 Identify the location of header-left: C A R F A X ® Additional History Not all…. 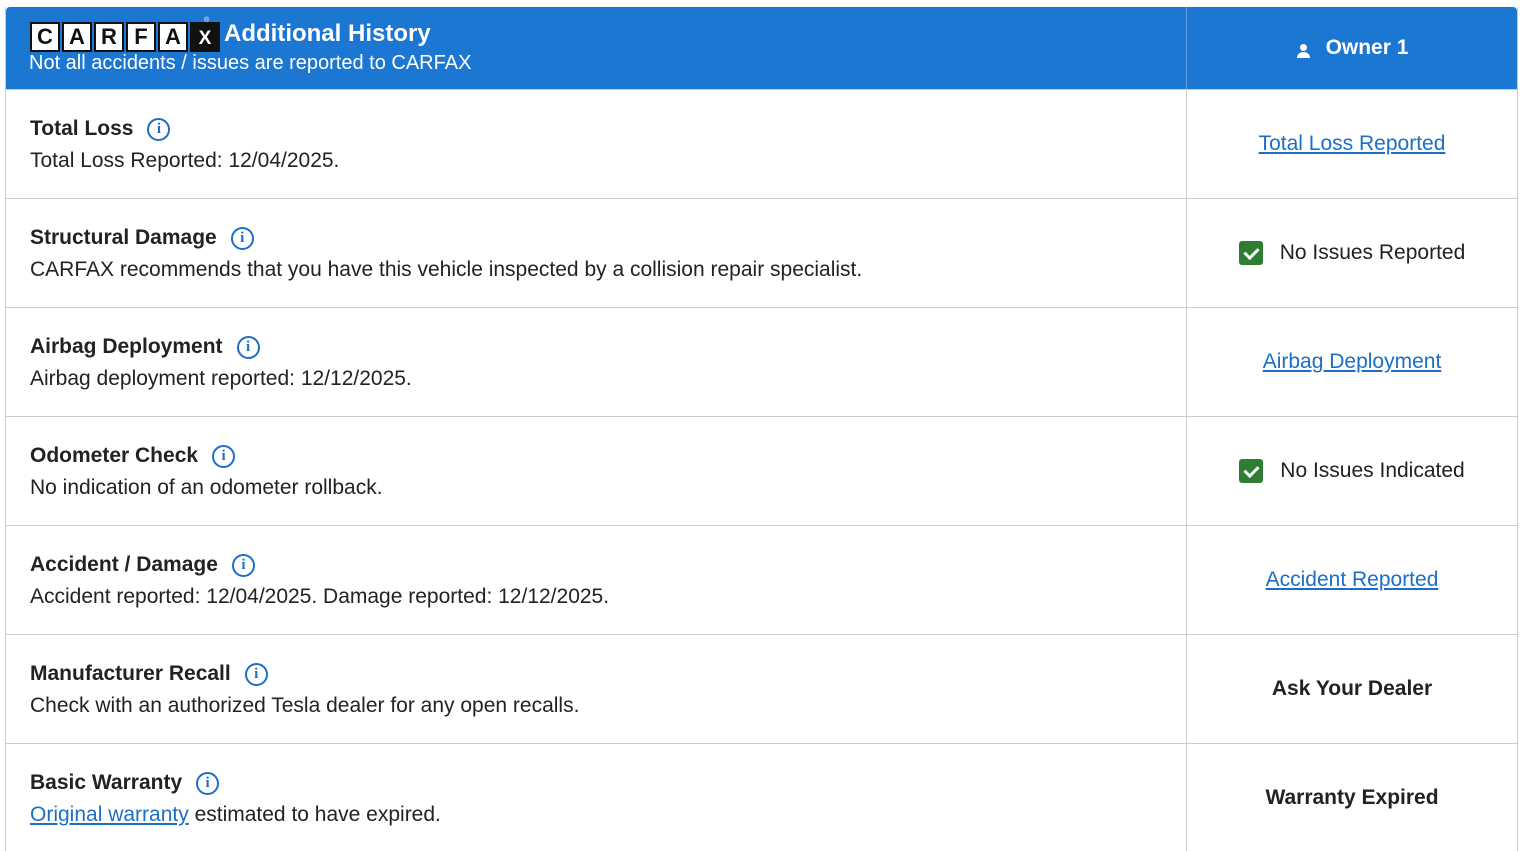
(596, 48).